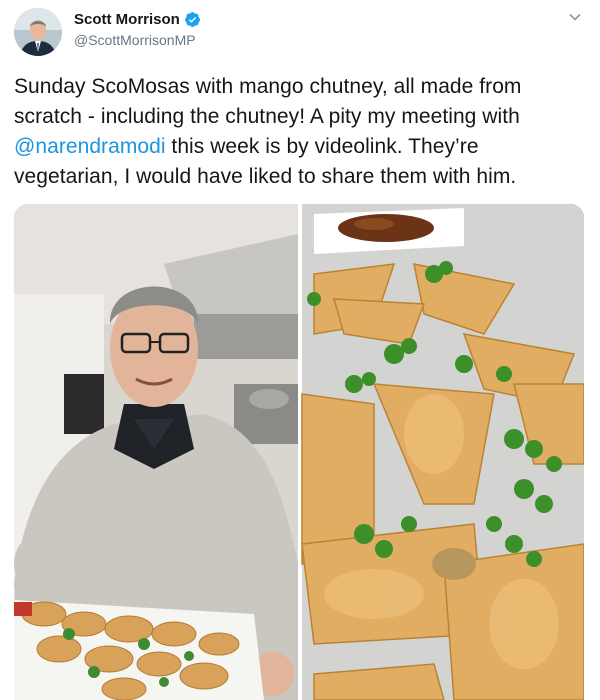 The height and width of the screenshot is (700, 600). What do you see at coordinates (90, 146) in the screenshot?
I see `mention-link: @narendramodi` at bounding box center [90, 146].